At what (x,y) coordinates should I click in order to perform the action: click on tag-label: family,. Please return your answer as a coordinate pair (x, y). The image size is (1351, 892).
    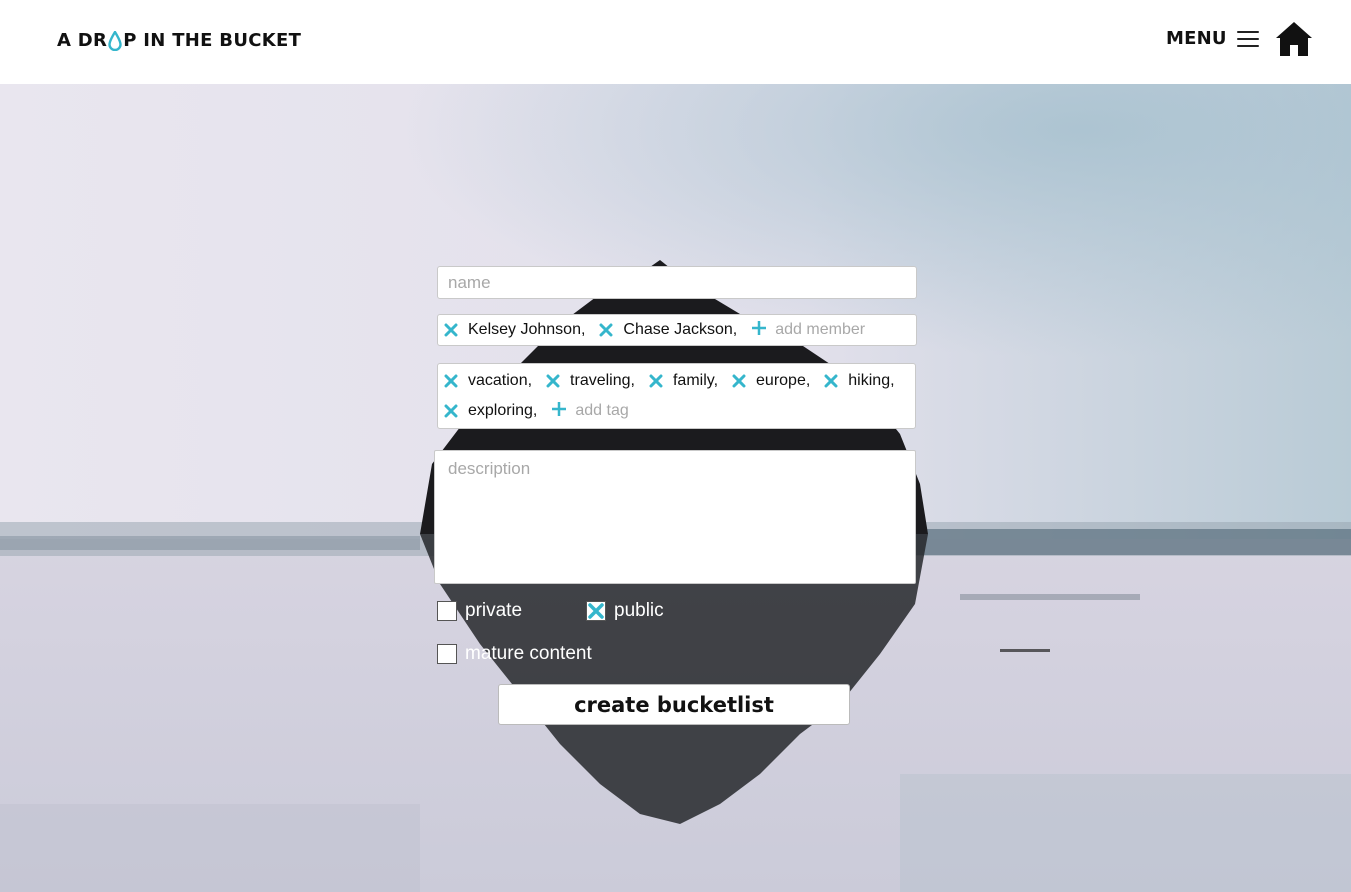
    Looking at the image, I should click on (695, 380).